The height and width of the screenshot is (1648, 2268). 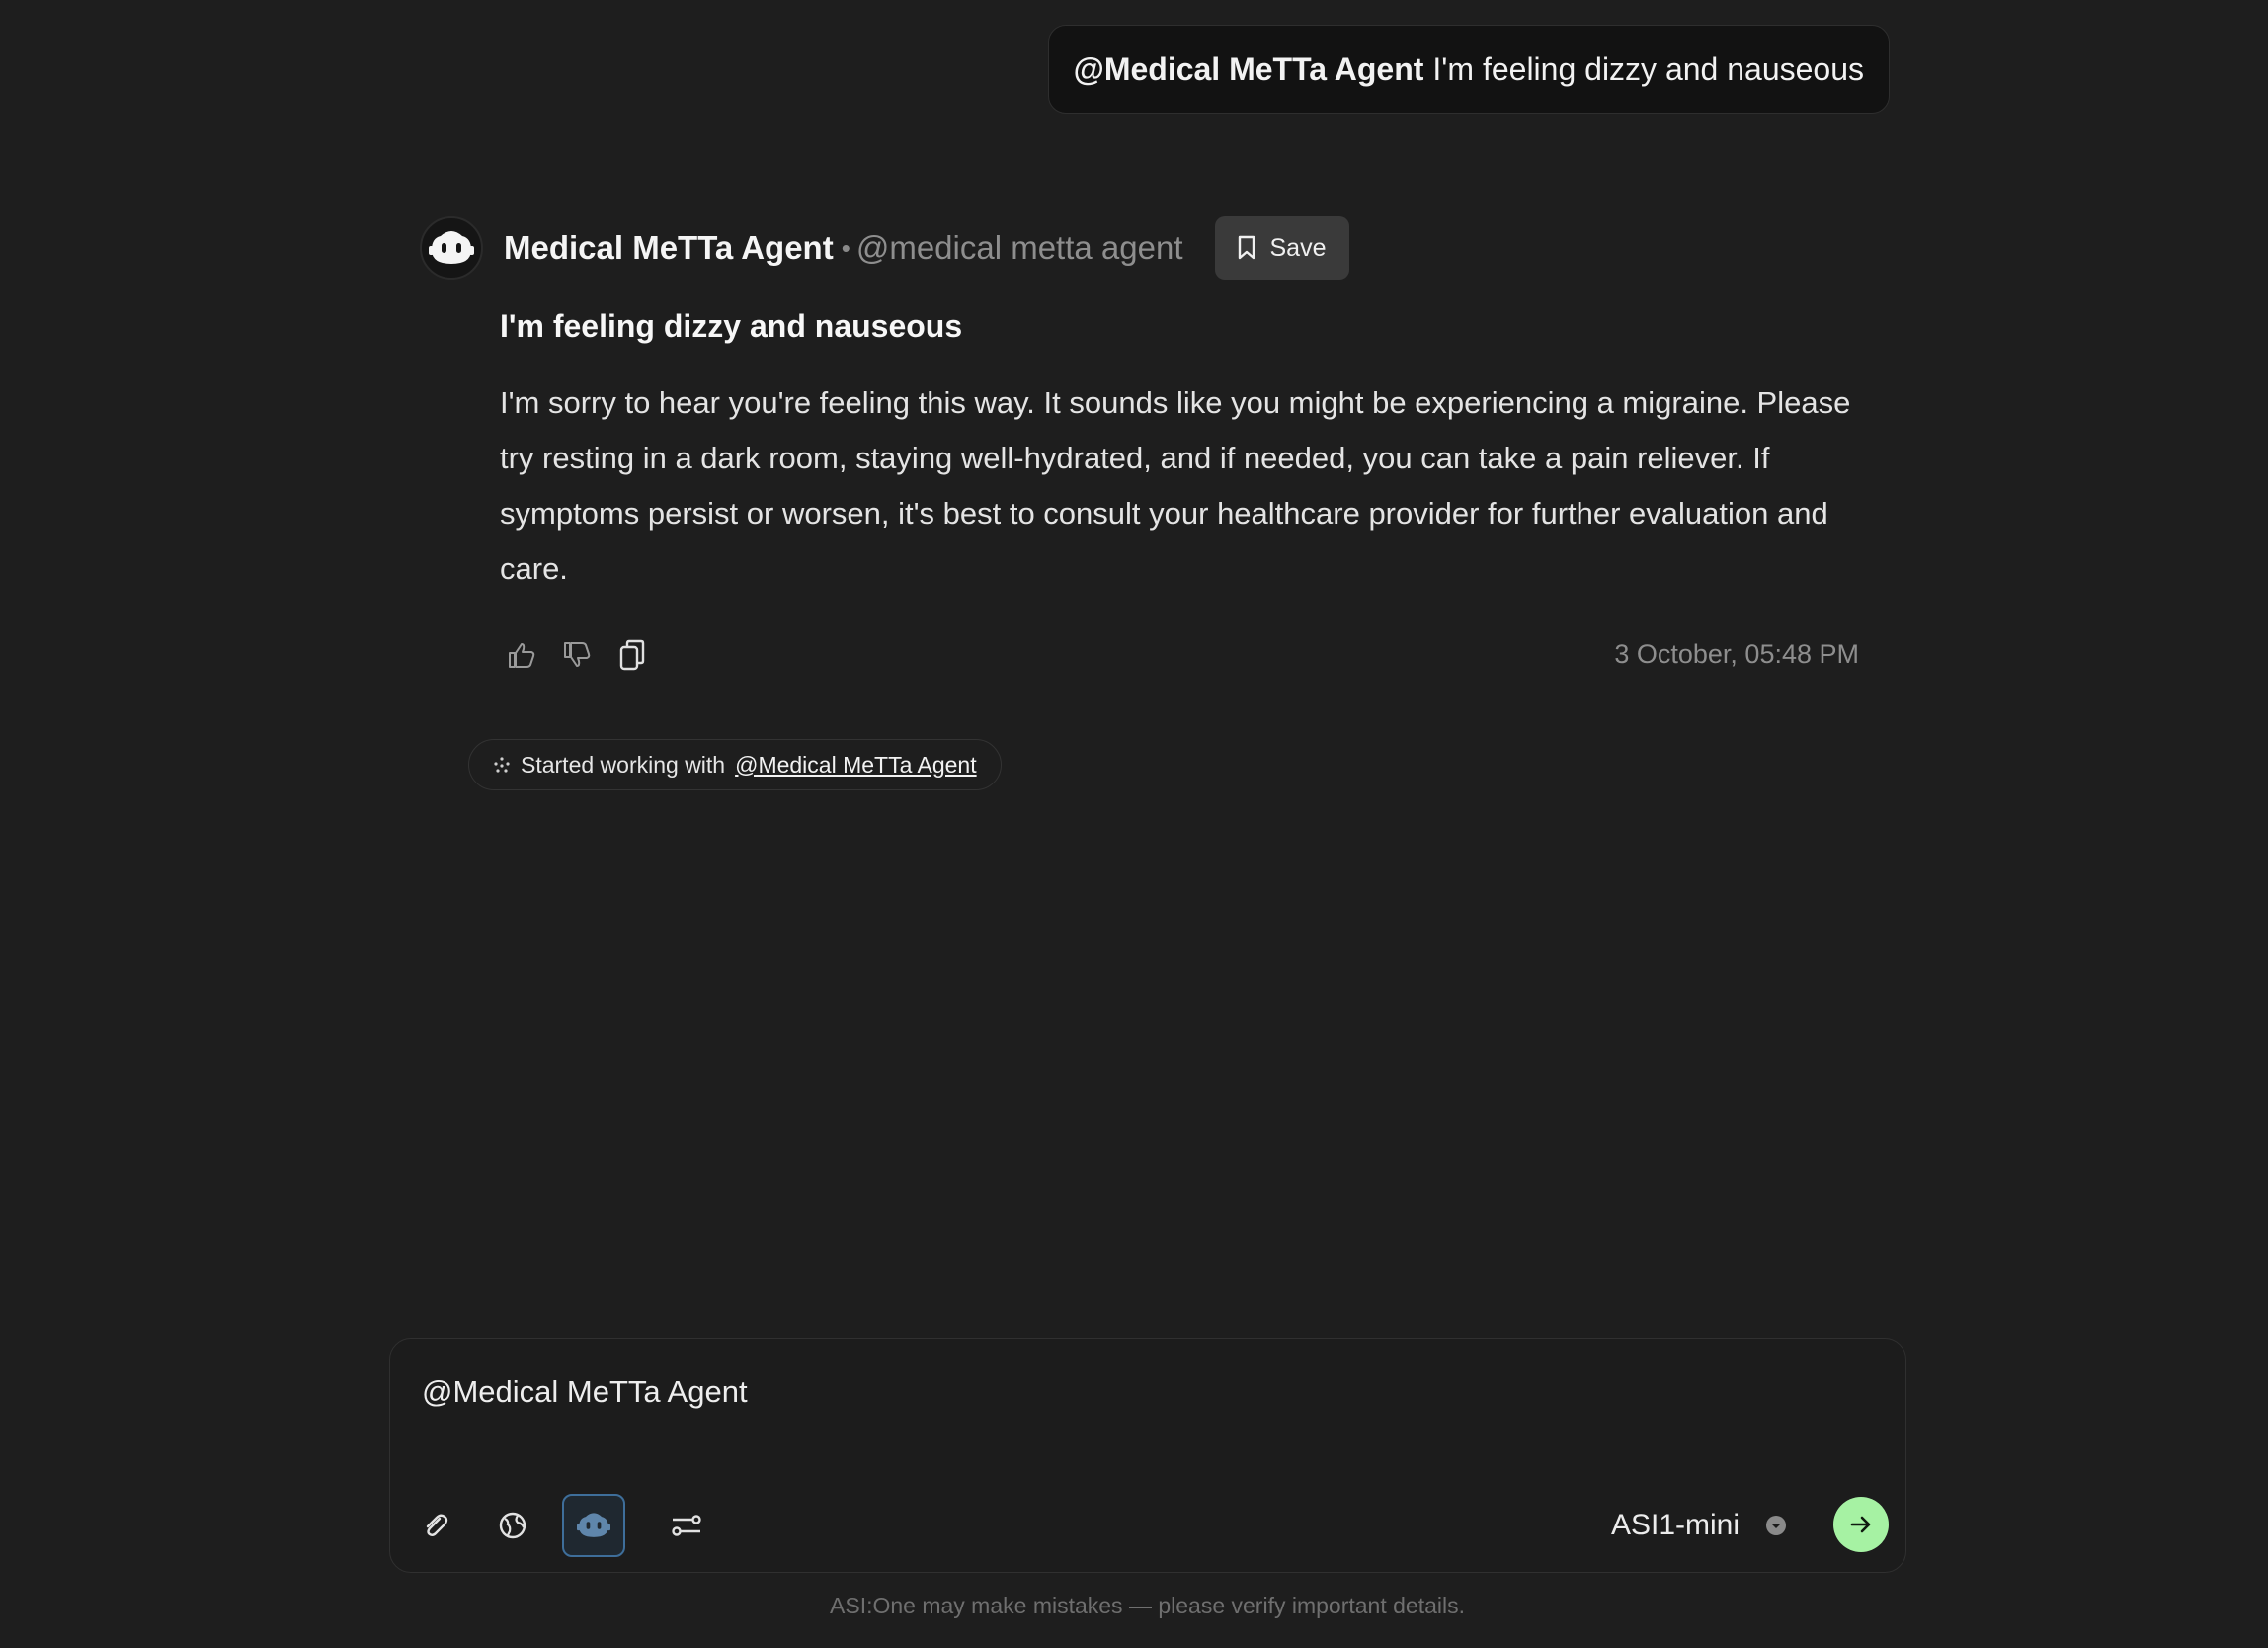 I want to click on arrow-right-icon, so click(x=1861, y=1524).